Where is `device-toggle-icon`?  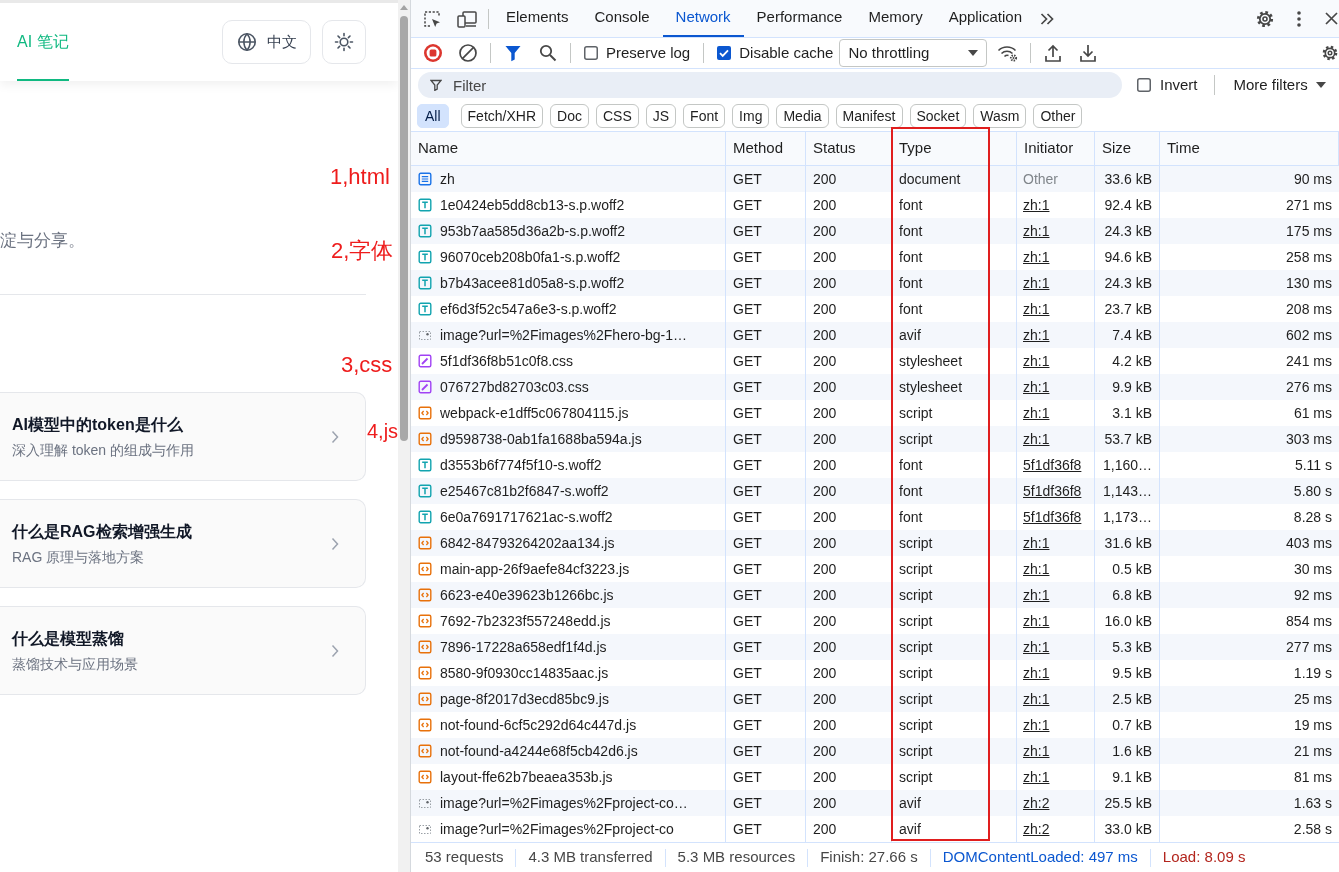 device-toggle-icon is located at coordinates (467, 18).